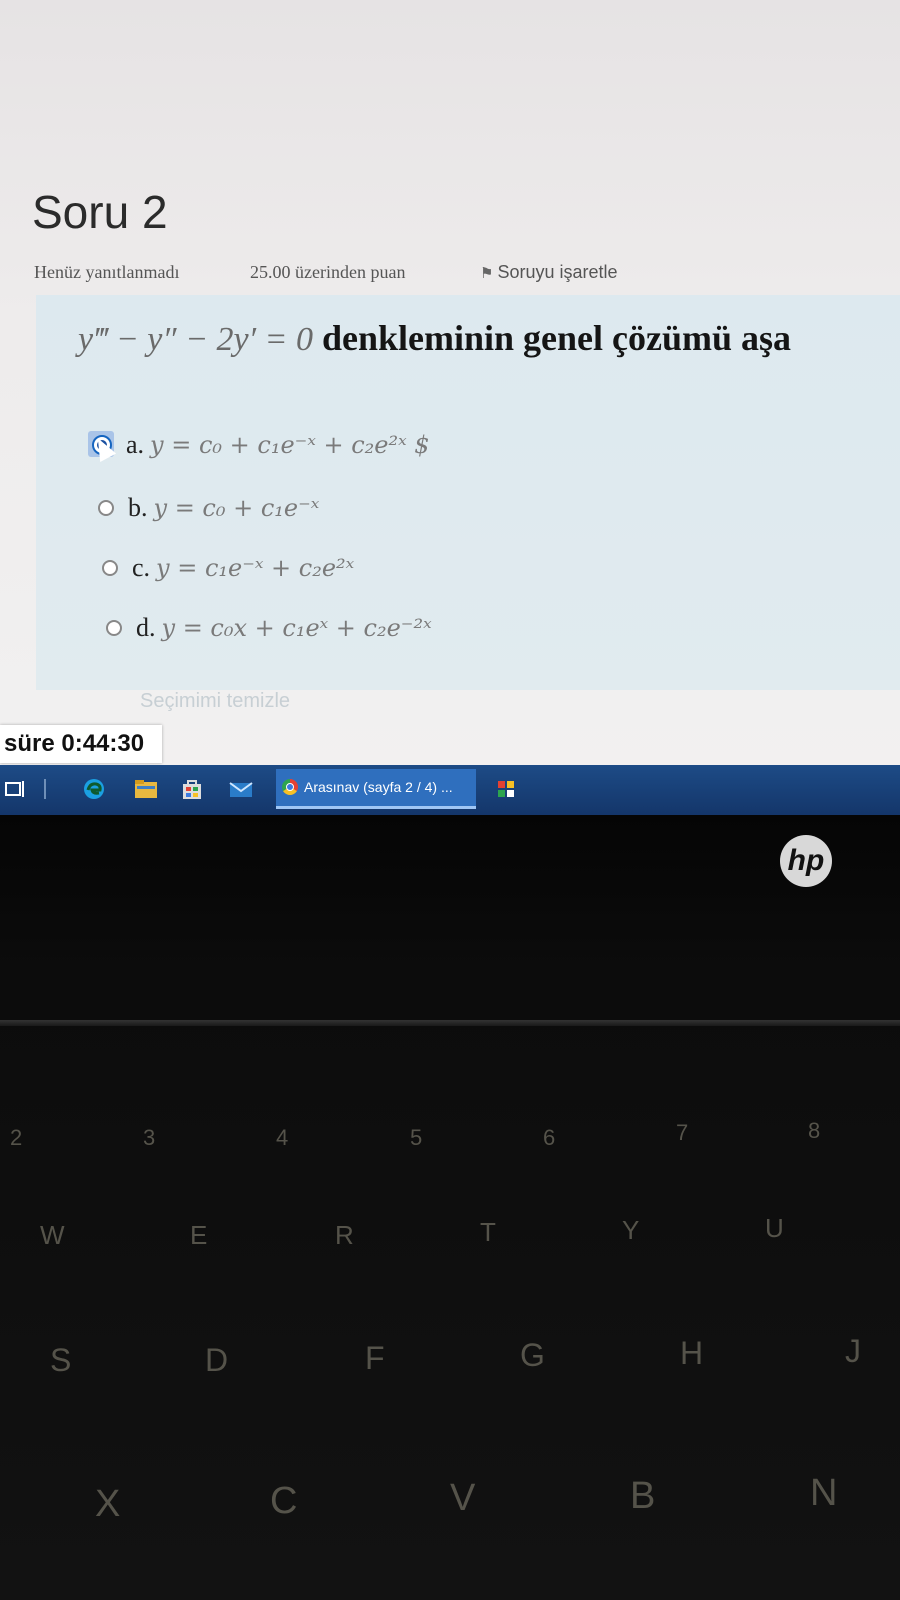 Image resolution: width=900 pixels, height=1600 pixels. What do you see at coordinates (146, 627) in the screenshot?
I see `option-d-label: d.` at bounding box center [146, 627].